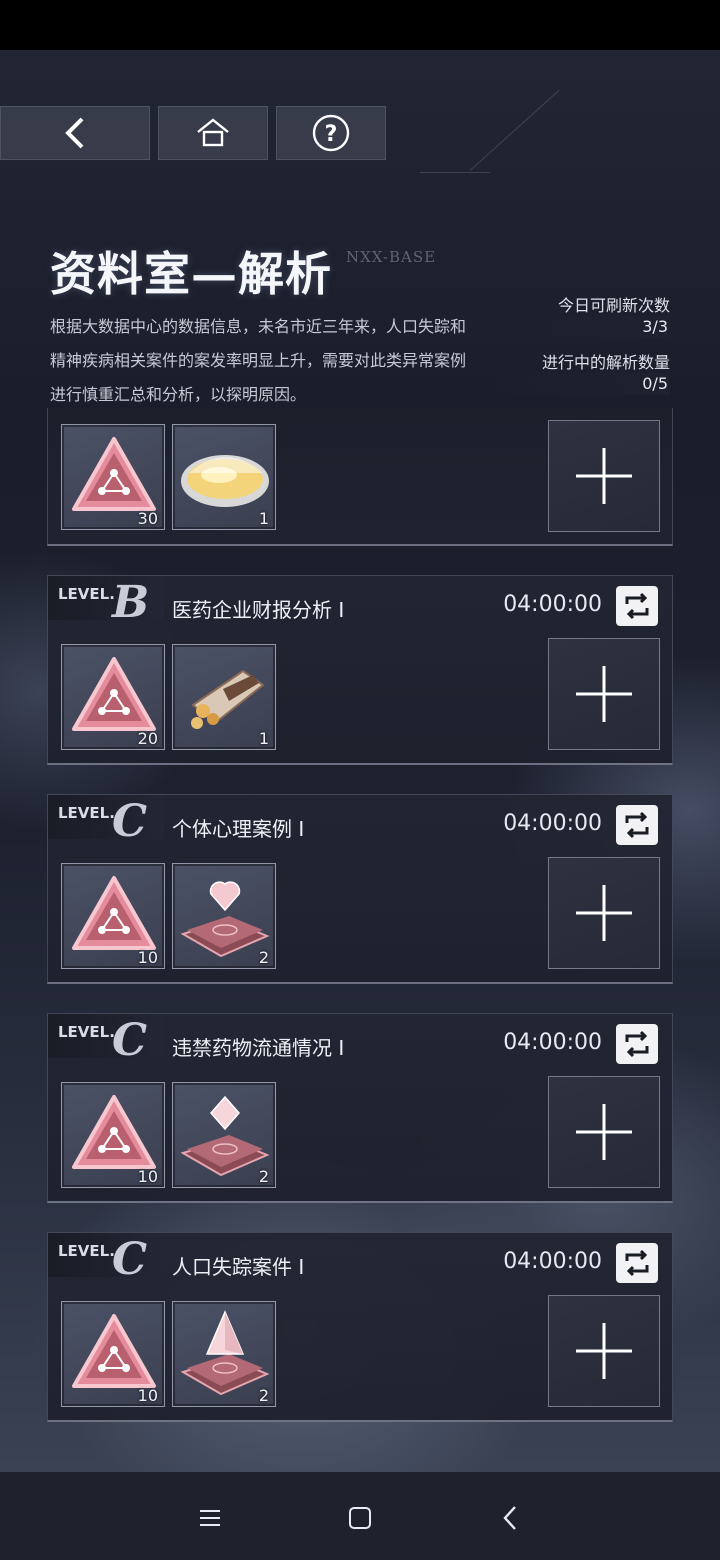 This screenshot has width=720, height=1560. I want to click on square-icon, so click(360, 1518).